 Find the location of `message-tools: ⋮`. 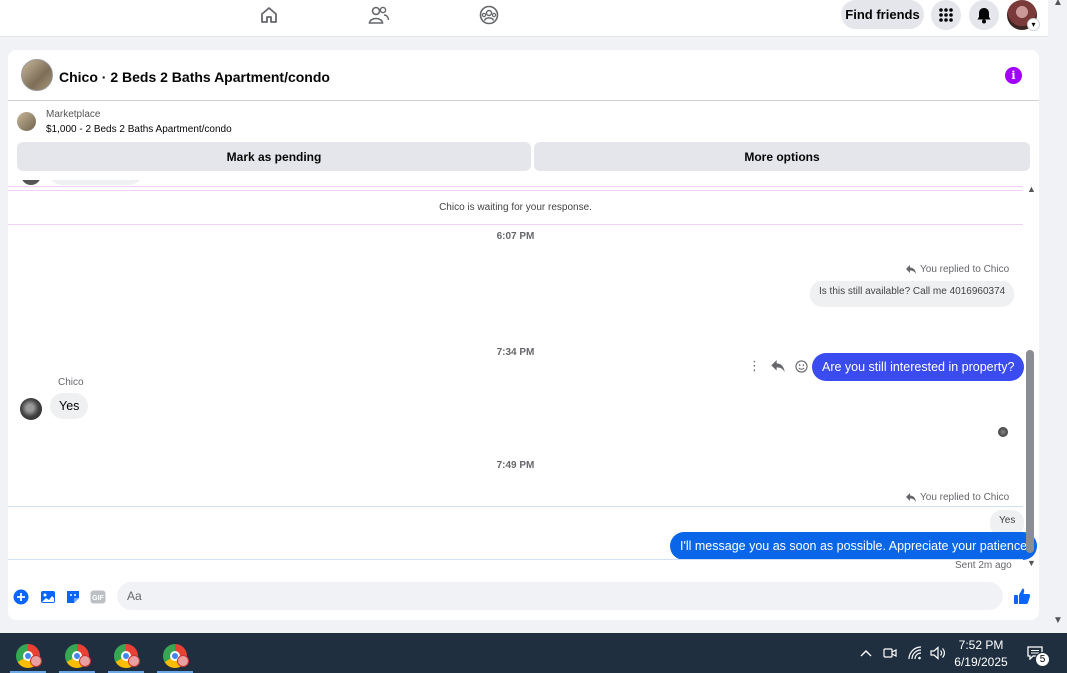

message-tools: ⋮ is located at coordinates (778, 366).